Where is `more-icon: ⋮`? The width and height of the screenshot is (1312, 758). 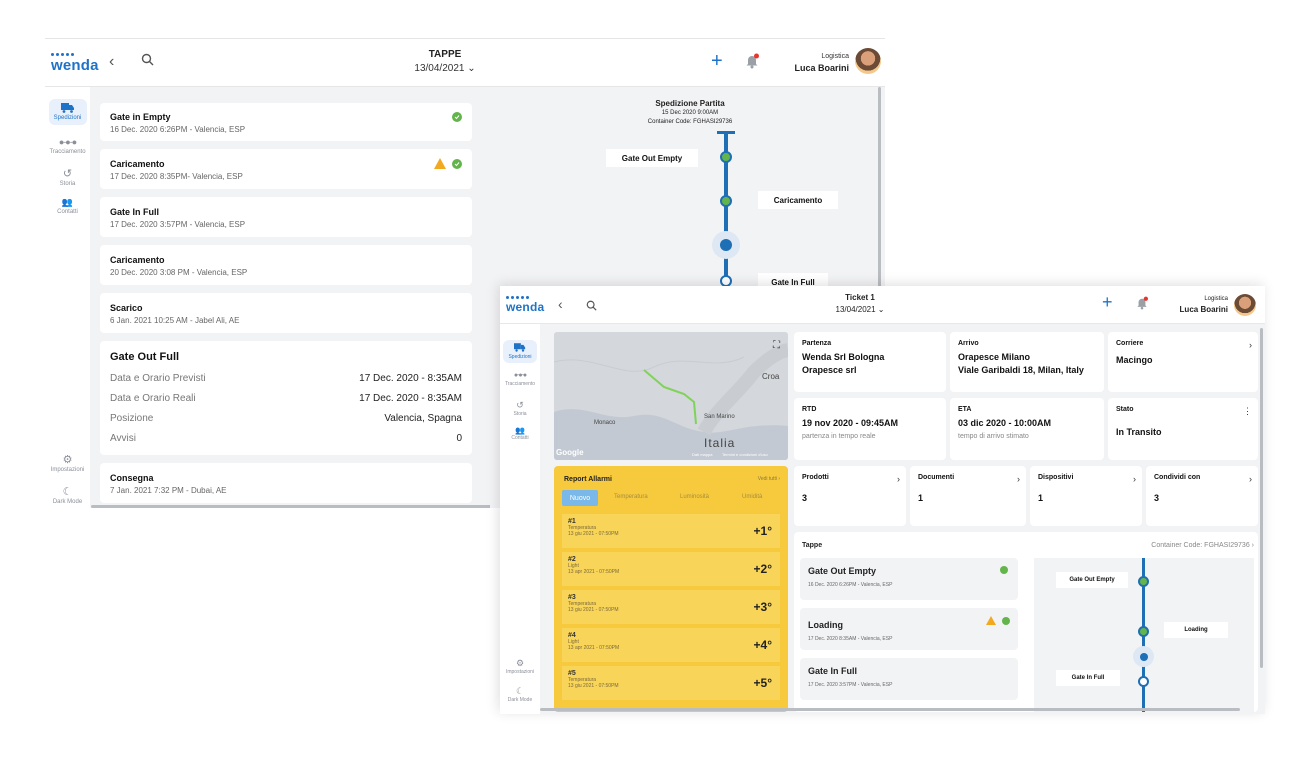
more-icon: ⋮ is located at coordinates (1247, 411).